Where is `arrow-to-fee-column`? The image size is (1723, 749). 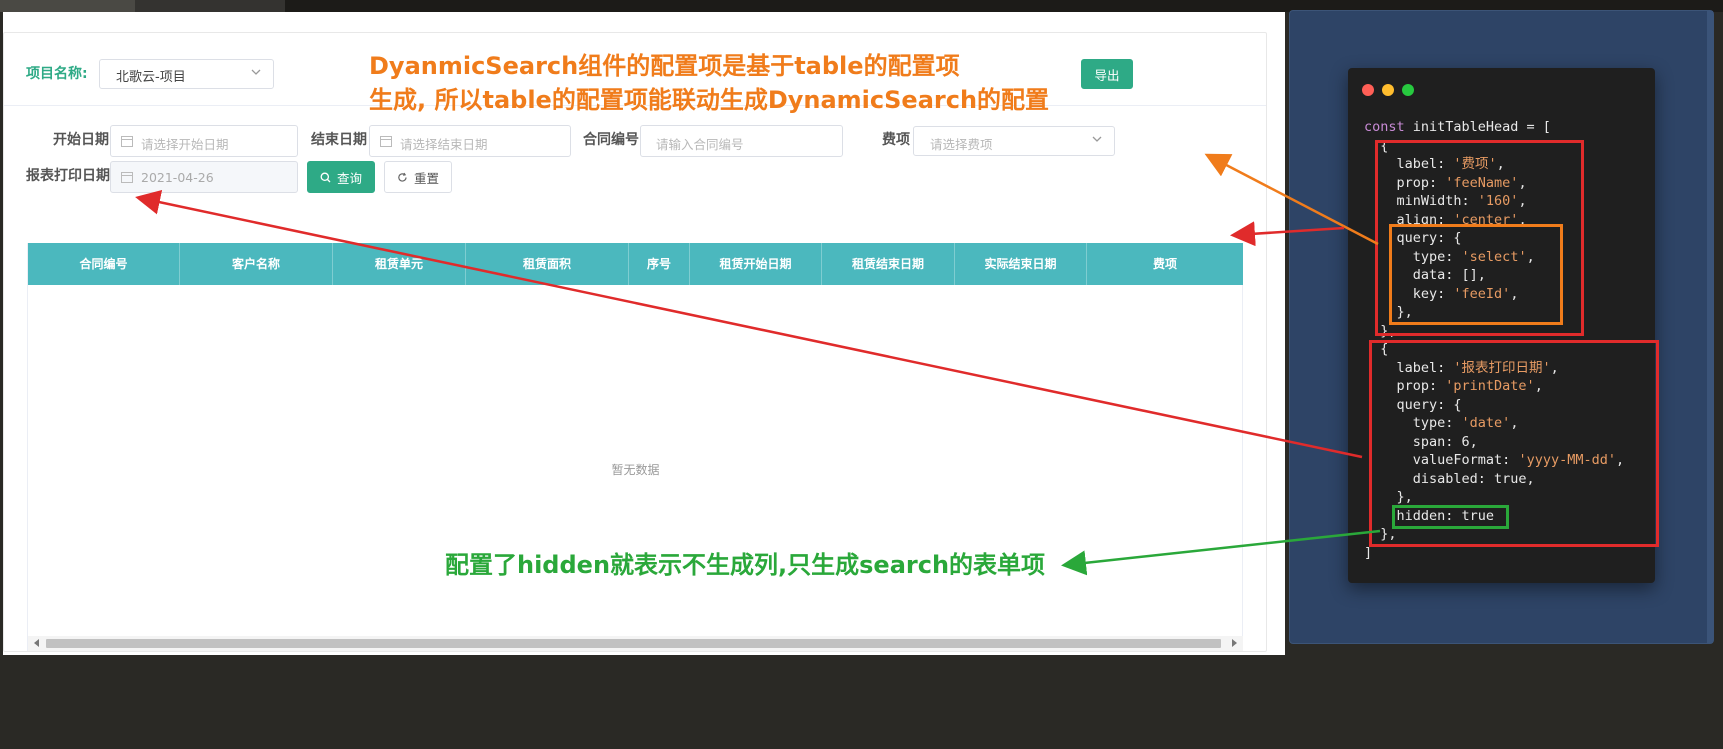 arrow-to-fee-column is located at coordinates (1287, 234).